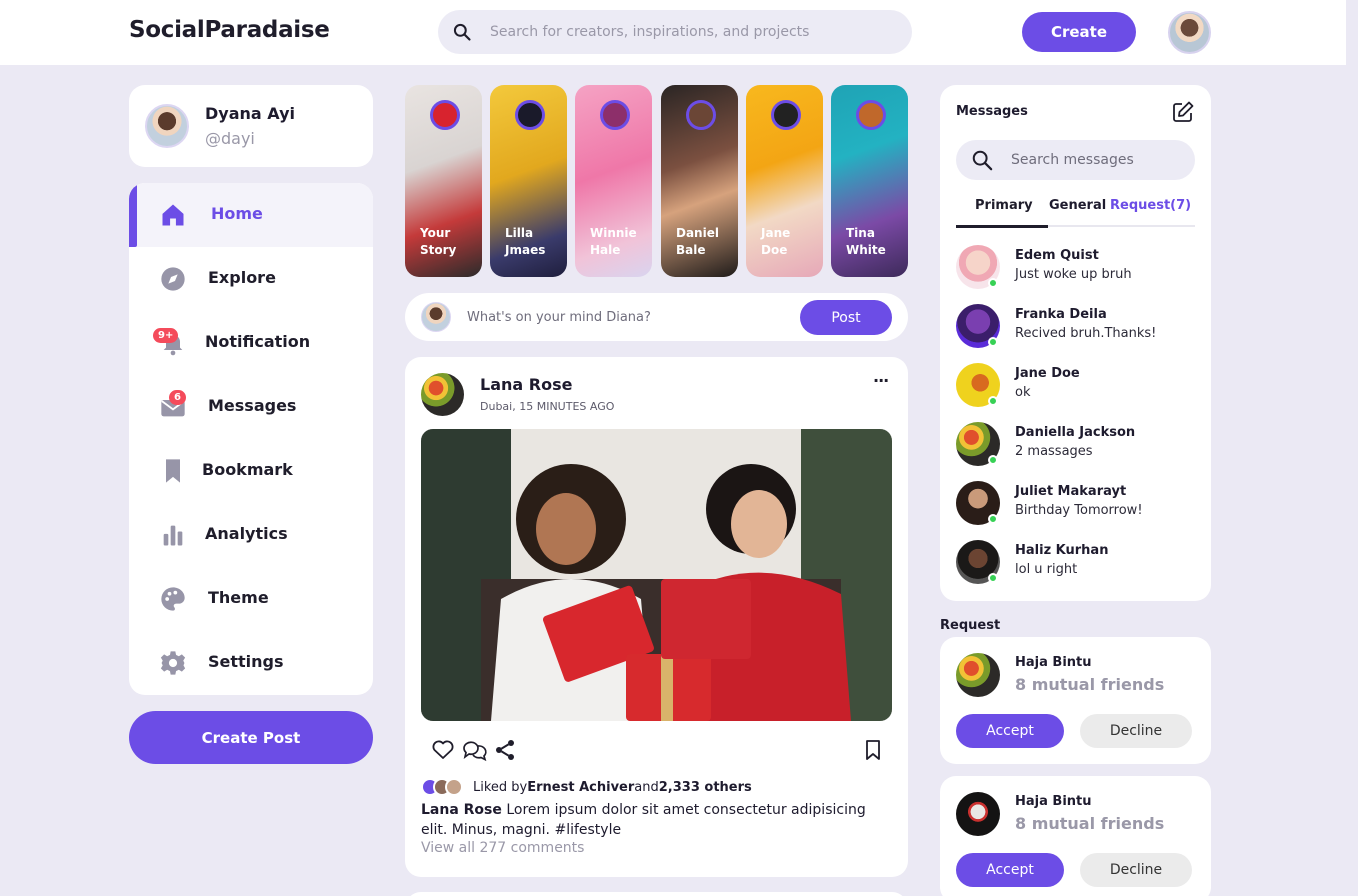 The height and width of the screenshot is (896, 1358). What do you see at coordinates (1077, 205) in the screenshot?
I see `tab-general: General` at bounding box center [1077, 205].